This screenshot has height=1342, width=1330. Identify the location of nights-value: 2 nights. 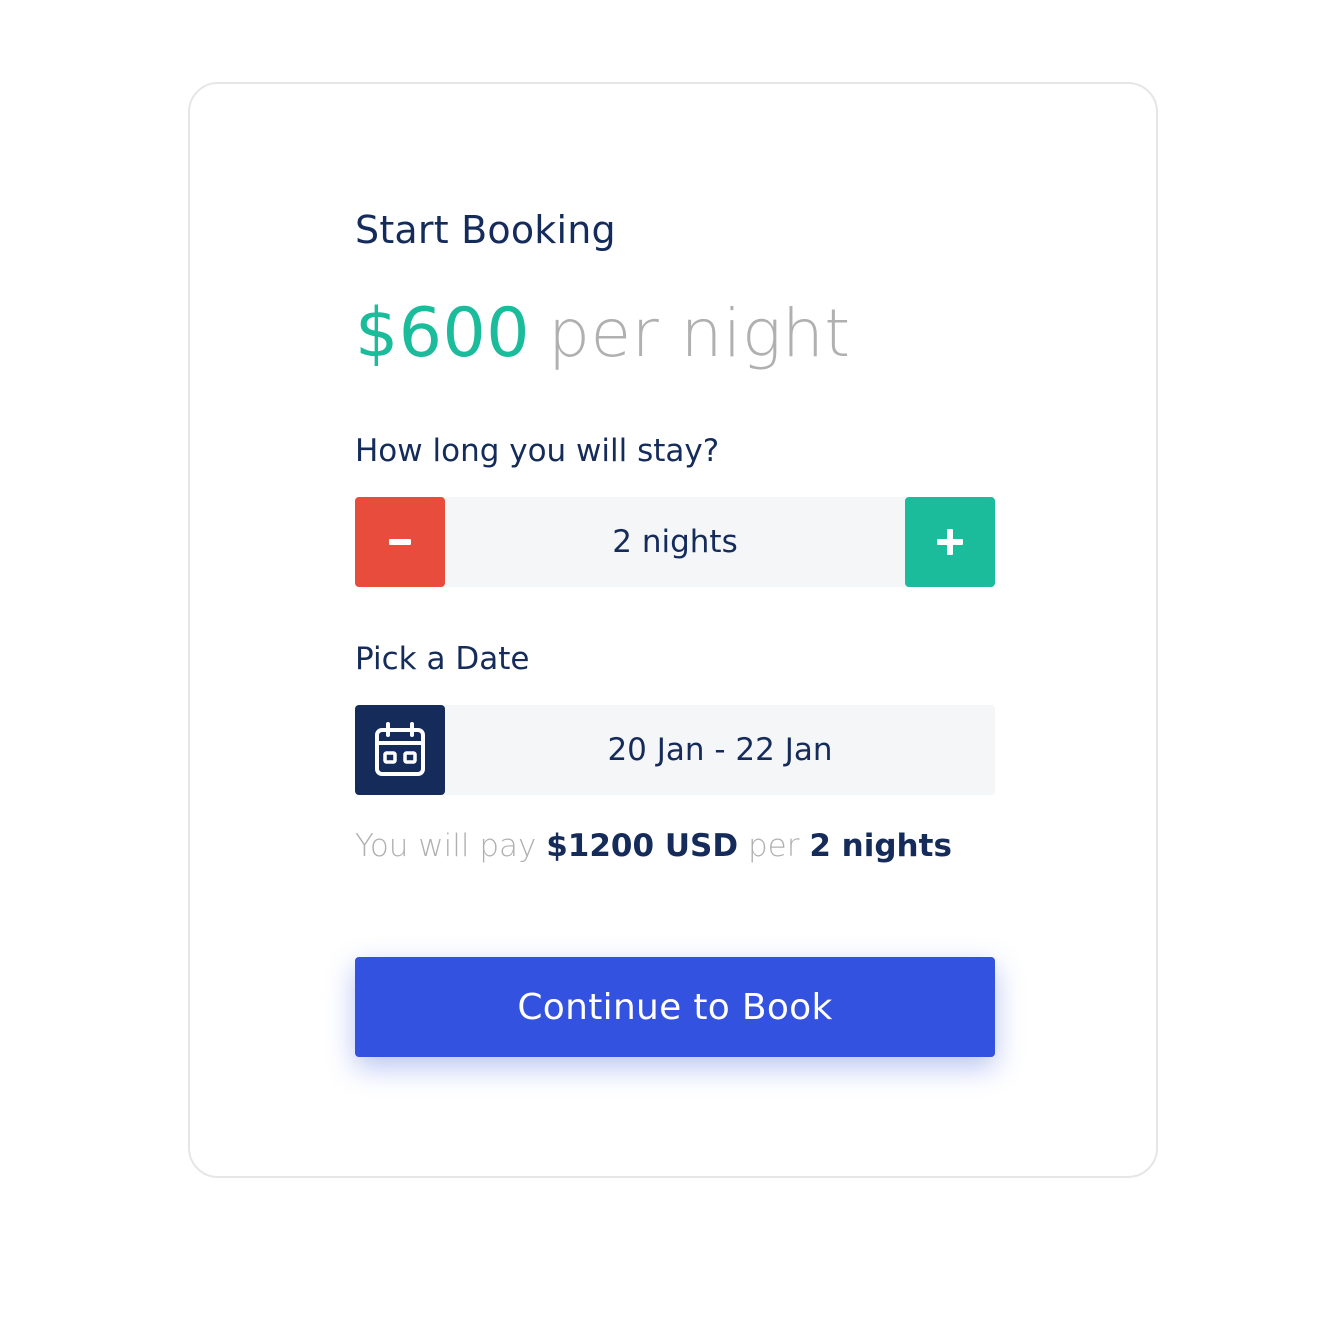
(675, 542).